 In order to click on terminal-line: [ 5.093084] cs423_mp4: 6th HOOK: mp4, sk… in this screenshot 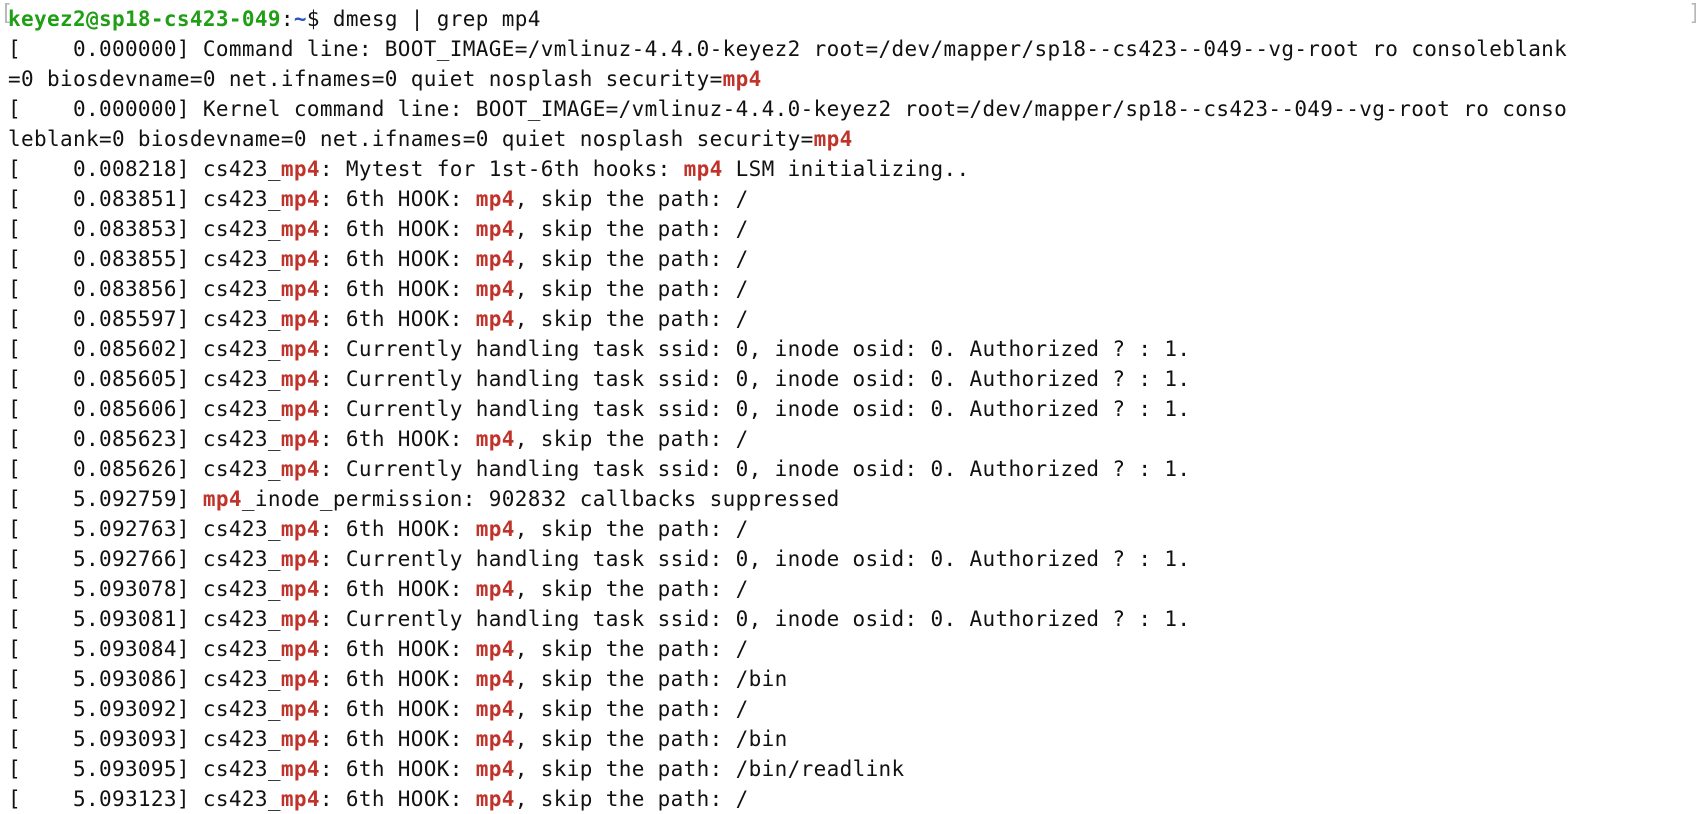, I will do `click(849, 649)`.